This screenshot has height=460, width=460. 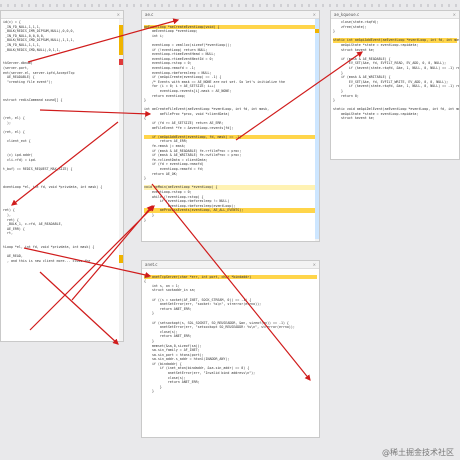 What do you see at coordinates (418, 453) in the screenshot?
I see `watermark-caption: @稀土掘金技术社区` at bounding box center [418, 453].